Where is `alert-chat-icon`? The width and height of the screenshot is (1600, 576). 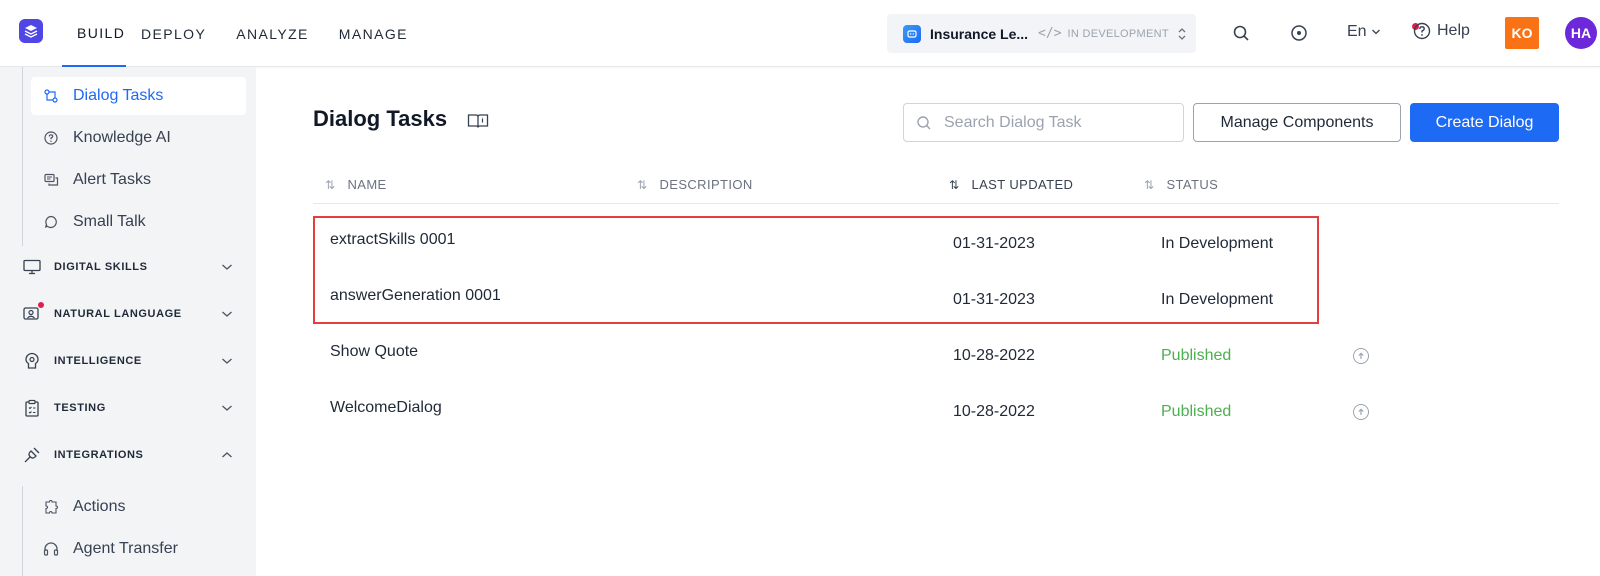 alert-chat-icon is located at coordinates (51, 180).